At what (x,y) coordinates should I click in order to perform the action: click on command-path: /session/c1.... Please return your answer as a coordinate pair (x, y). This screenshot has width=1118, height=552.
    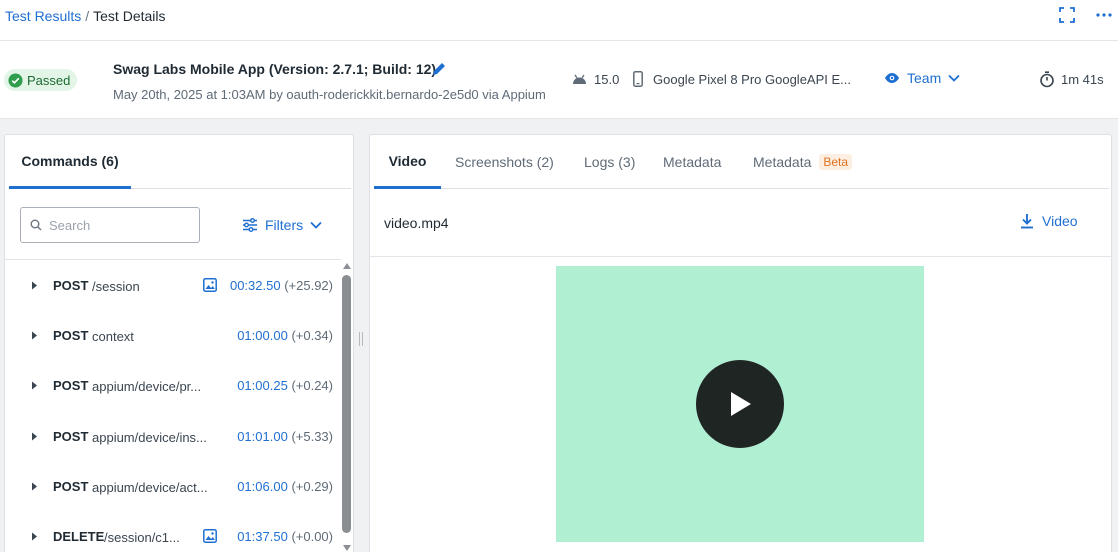
    Looking at the image, I should click on (142, 537).